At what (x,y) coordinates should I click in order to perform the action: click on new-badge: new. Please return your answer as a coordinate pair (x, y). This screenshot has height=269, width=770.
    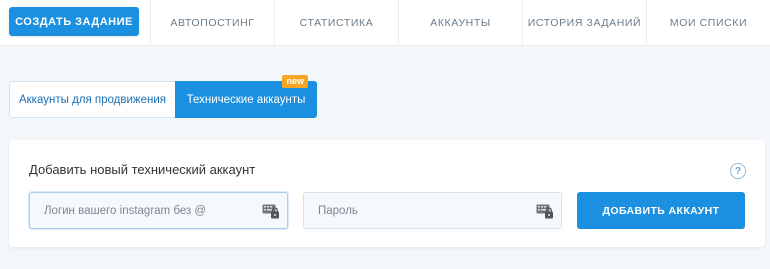
    Looking at the image, I should click on (295, 81).